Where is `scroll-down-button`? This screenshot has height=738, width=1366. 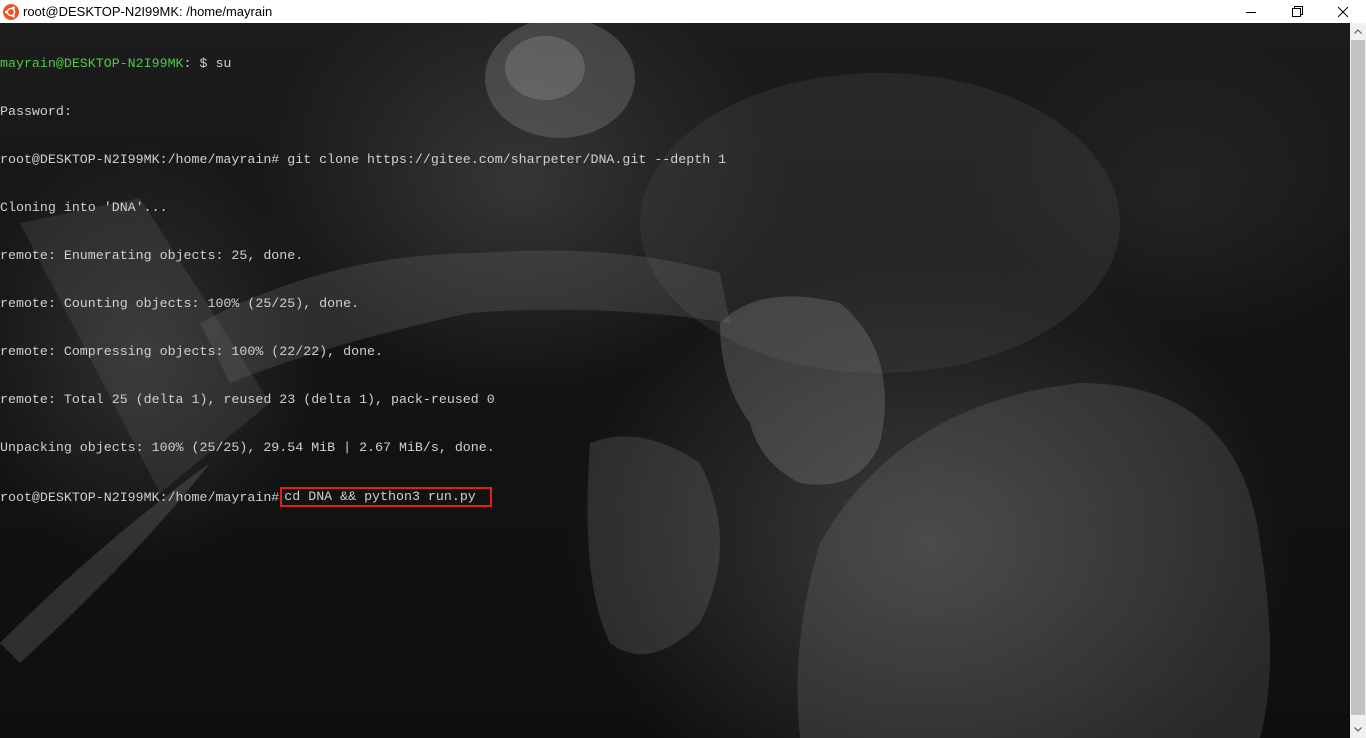 scroll-down-button is located at coordinates (1358, 729).